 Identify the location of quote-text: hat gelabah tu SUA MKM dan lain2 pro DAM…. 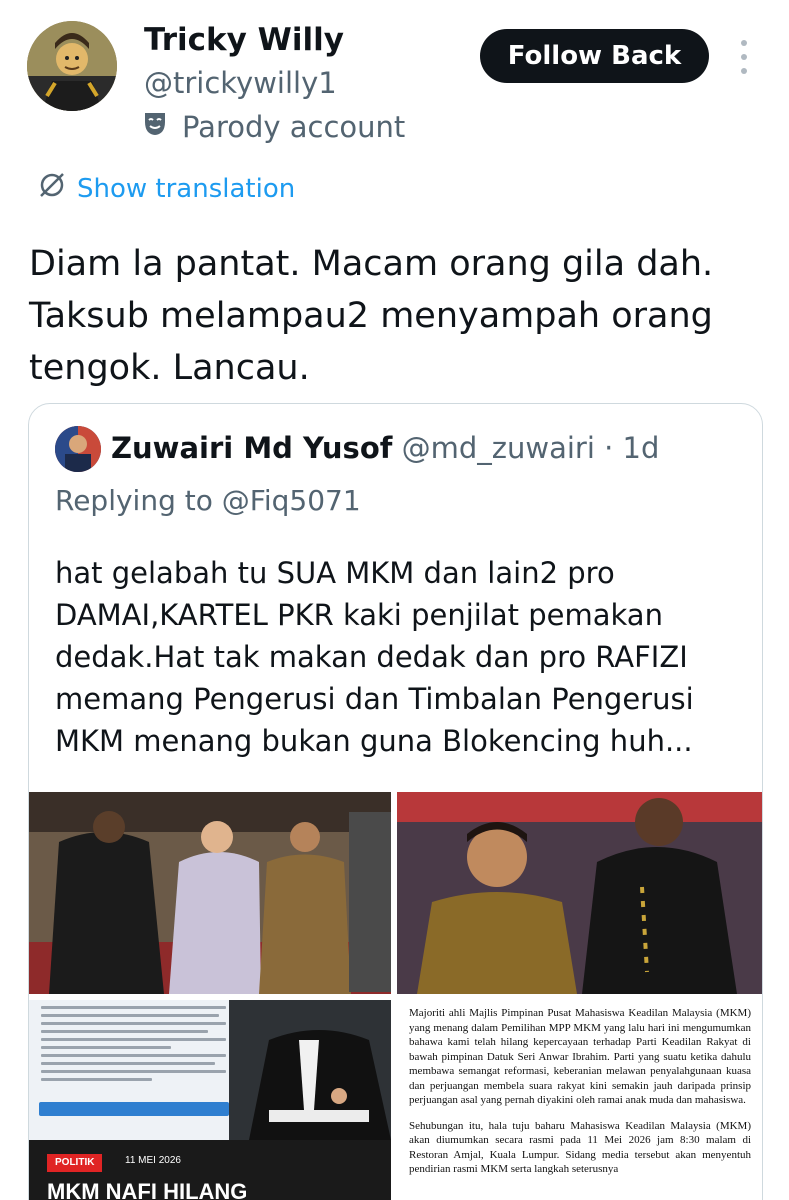
(374, 657).